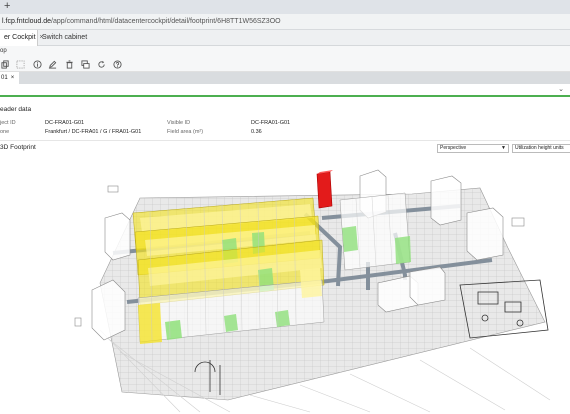  Describe the element at coordinates (5, 64) in the screenshot. I see `copy-icon` at that location.